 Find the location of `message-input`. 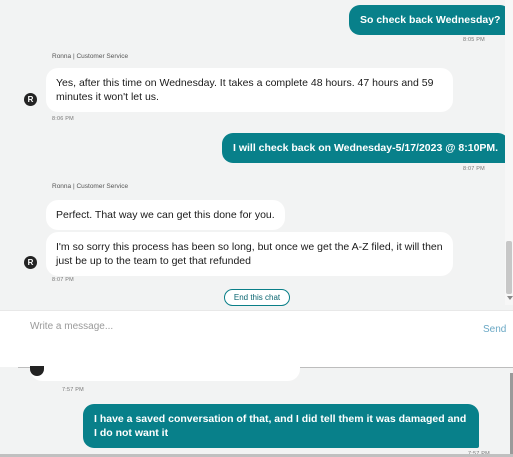

message-input is located at coordinates (220, 326).